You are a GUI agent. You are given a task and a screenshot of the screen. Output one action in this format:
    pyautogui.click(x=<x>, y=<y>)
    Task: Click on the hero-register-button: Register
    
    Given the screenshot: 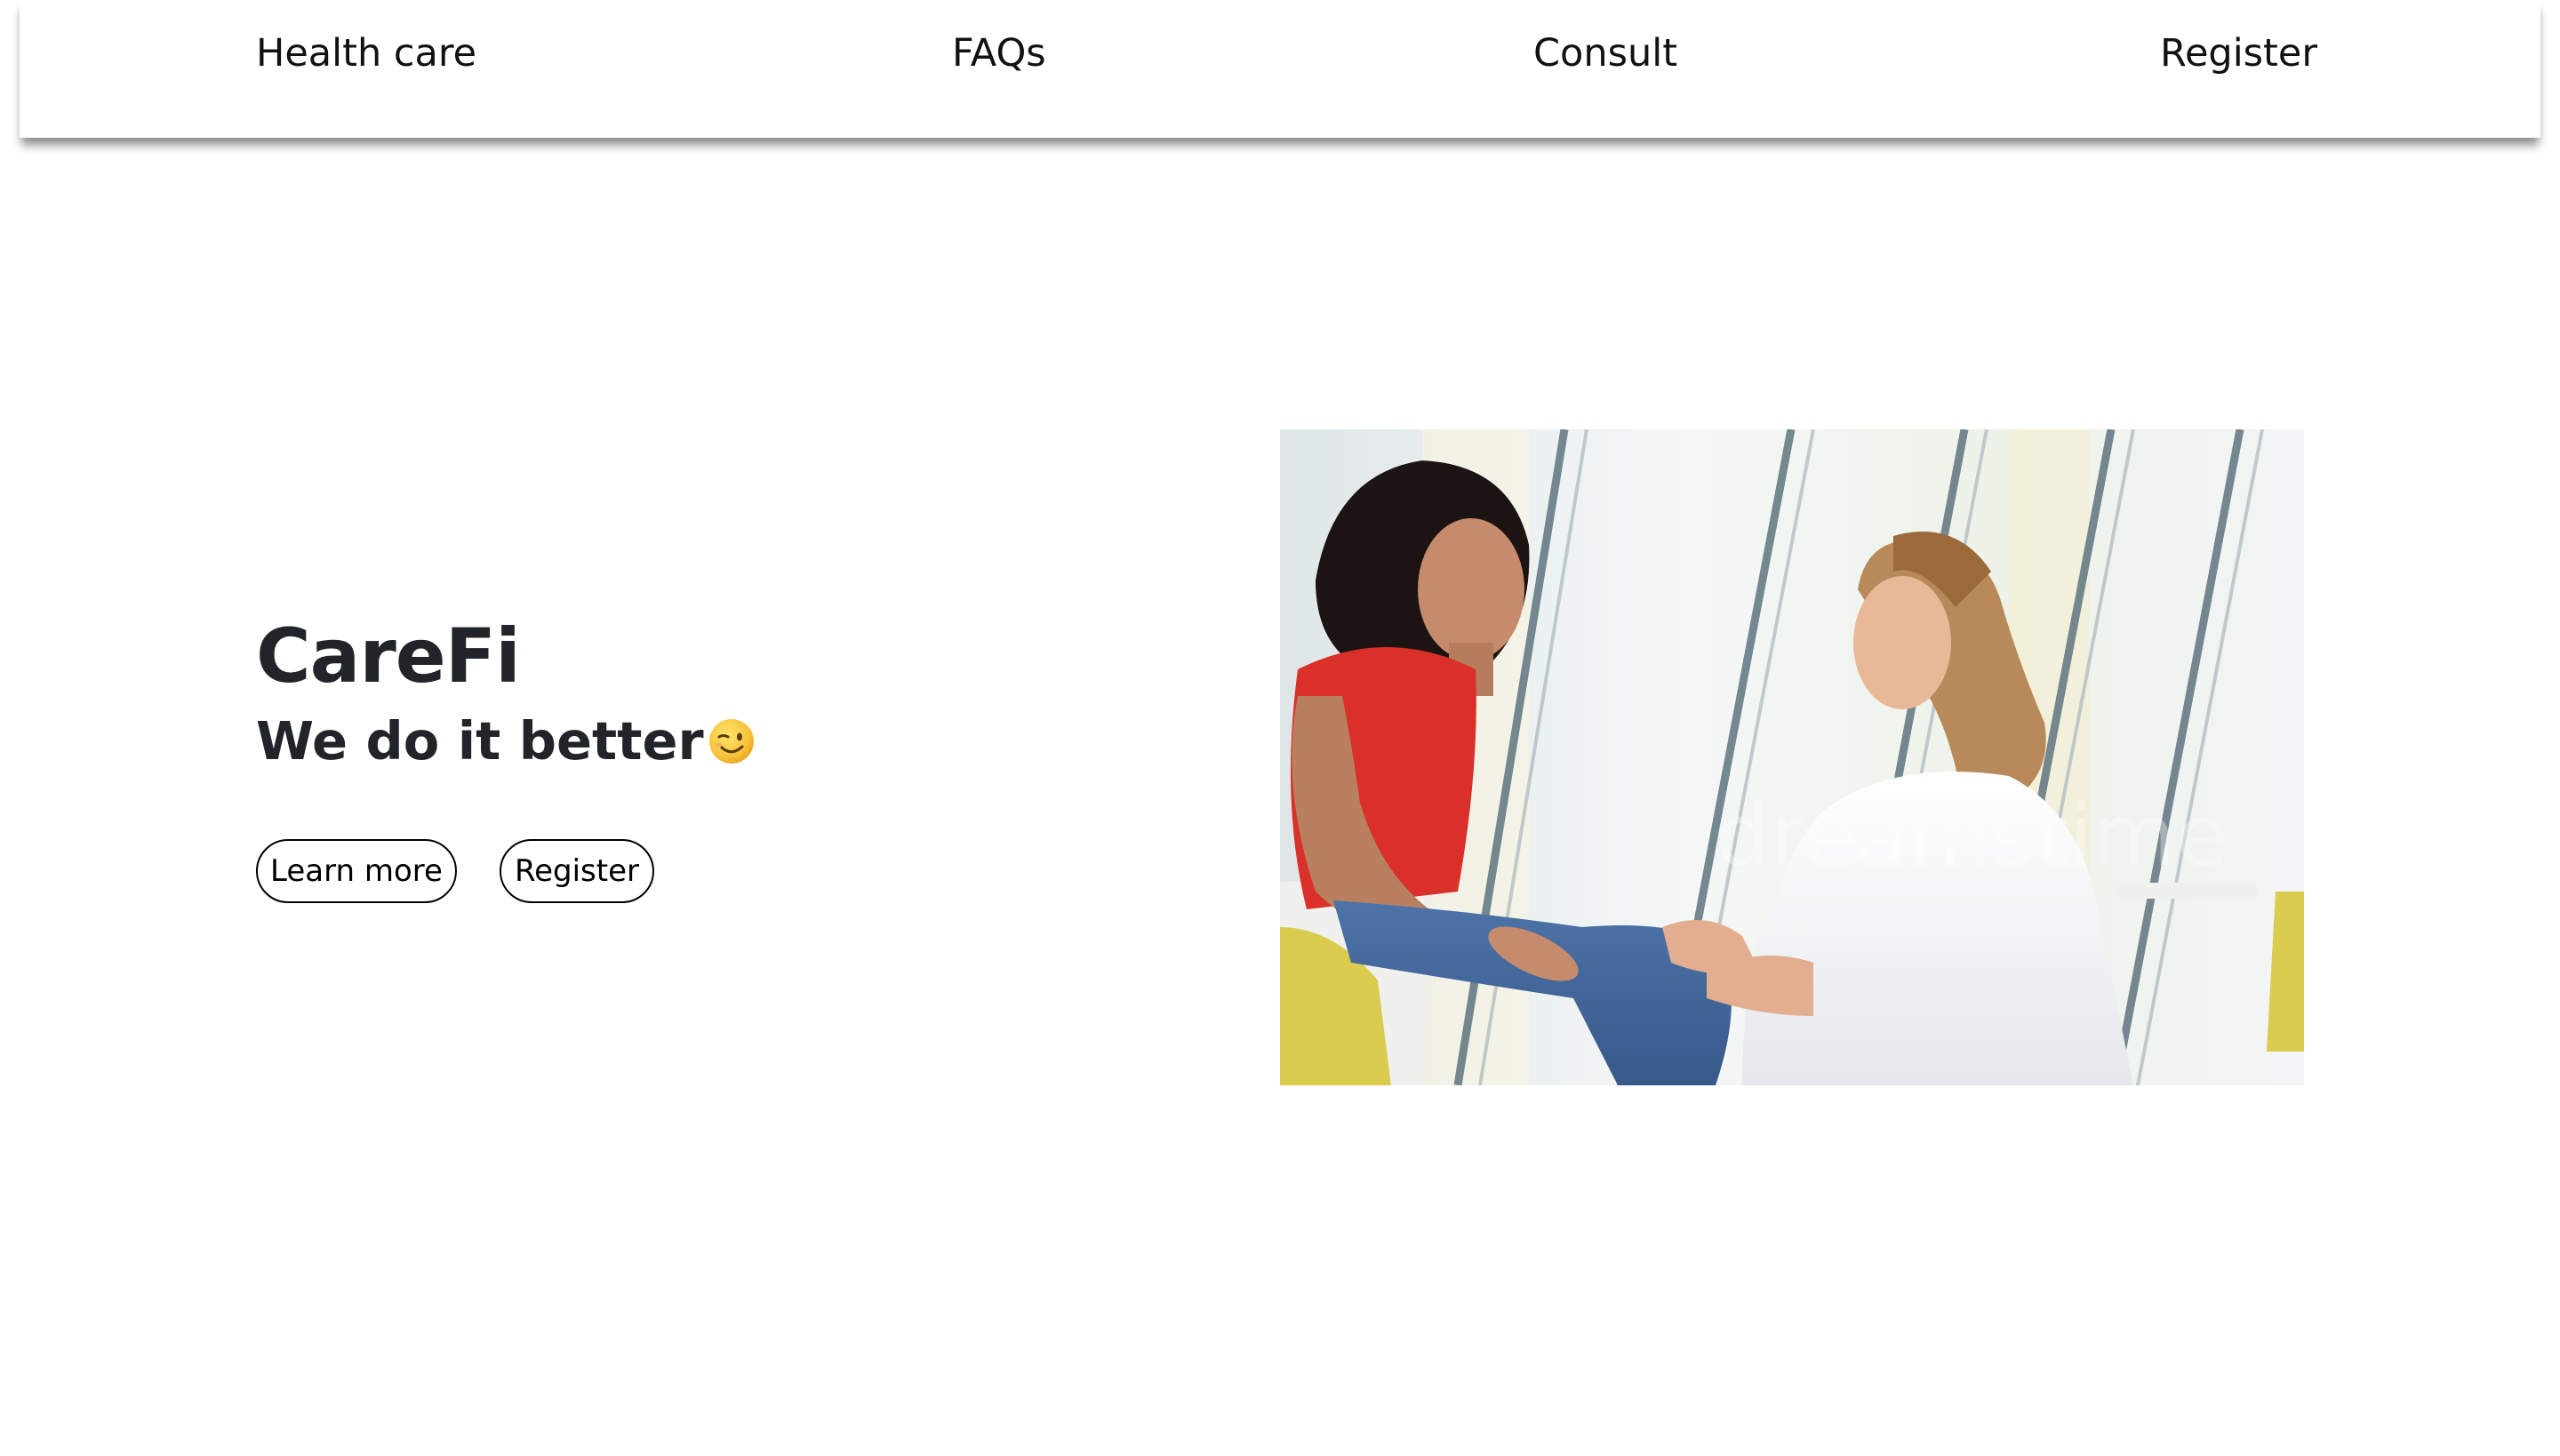 What is the action you would take?
    pyautogui.click(x=577, y=871)
    